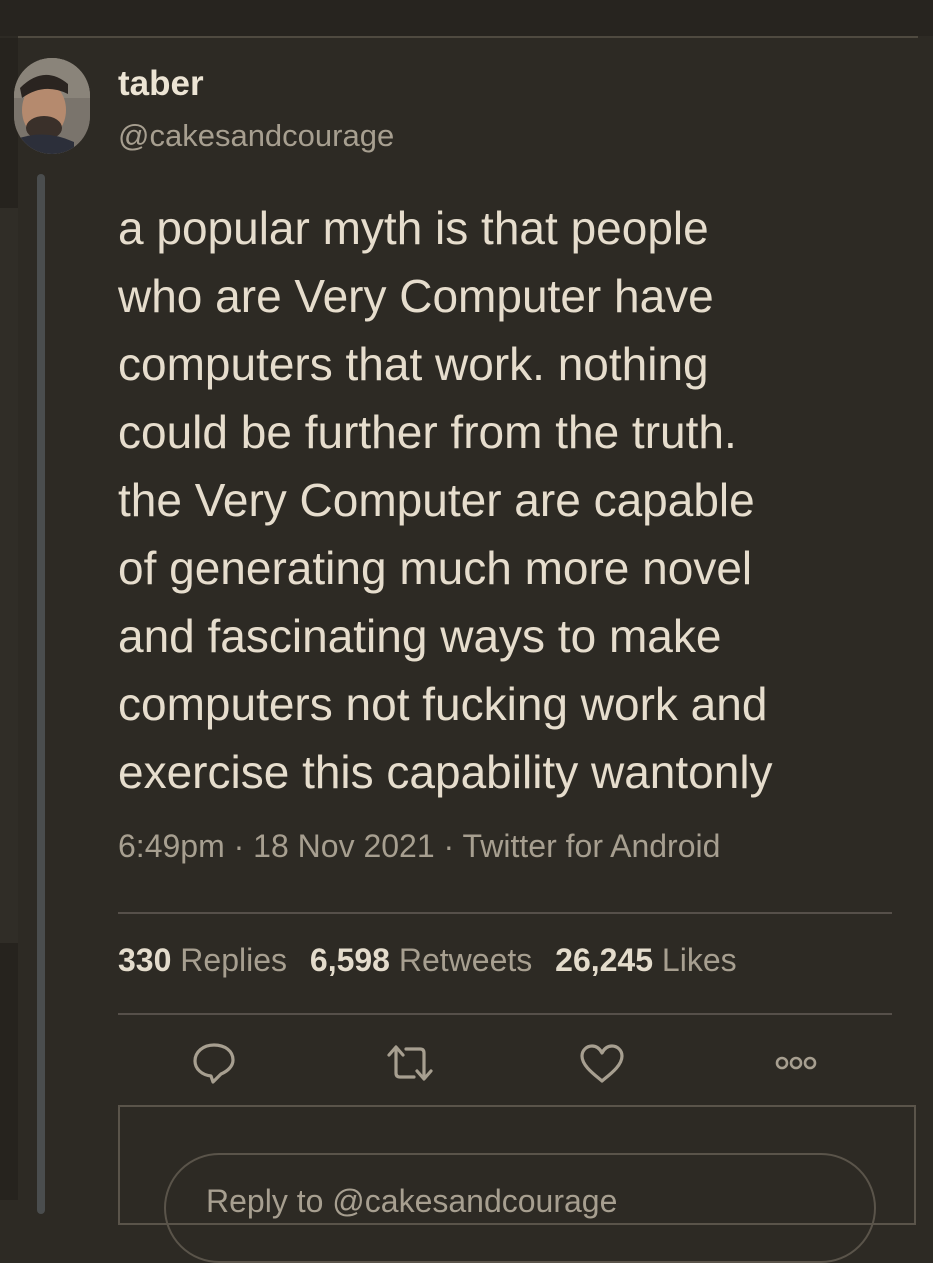 The image size is (933, 1263). What do you see at coordinates (468, 37) in the screenshot?
I see `top-divider` at bounding box center [468, 37].